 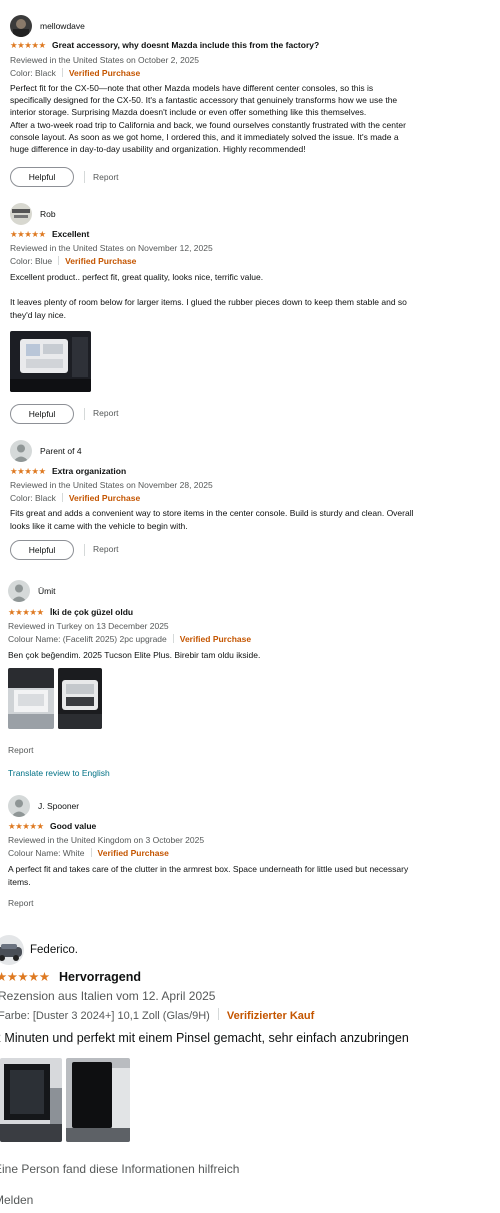 What do you see at coordinates (88, 853) in the screenshot?
I see `variant-row: Colour Name: White Verified Purchase` at bounding box center [88, 853].